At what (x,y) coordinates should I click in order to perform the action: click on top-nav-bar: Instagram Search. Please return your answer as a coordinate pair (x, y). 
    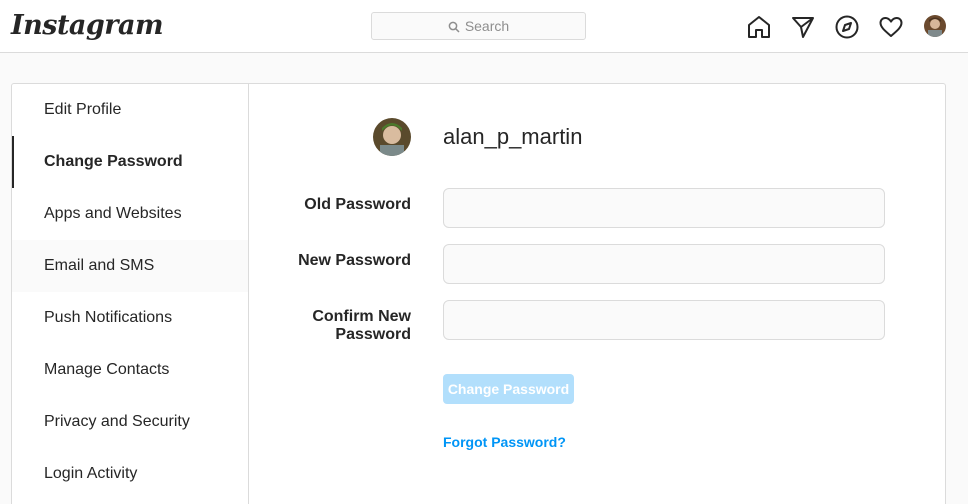
    Looking at the image, I should click on (484, 26).